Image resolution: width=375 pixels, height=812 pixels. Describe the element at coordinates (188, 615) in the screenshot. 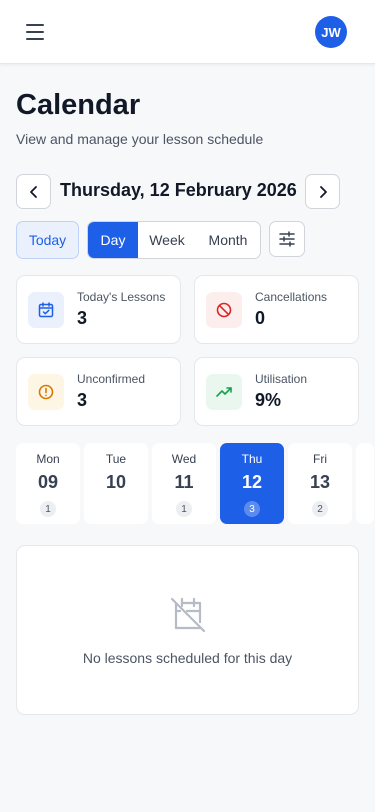

I see `calendar-off-icon` at that location.